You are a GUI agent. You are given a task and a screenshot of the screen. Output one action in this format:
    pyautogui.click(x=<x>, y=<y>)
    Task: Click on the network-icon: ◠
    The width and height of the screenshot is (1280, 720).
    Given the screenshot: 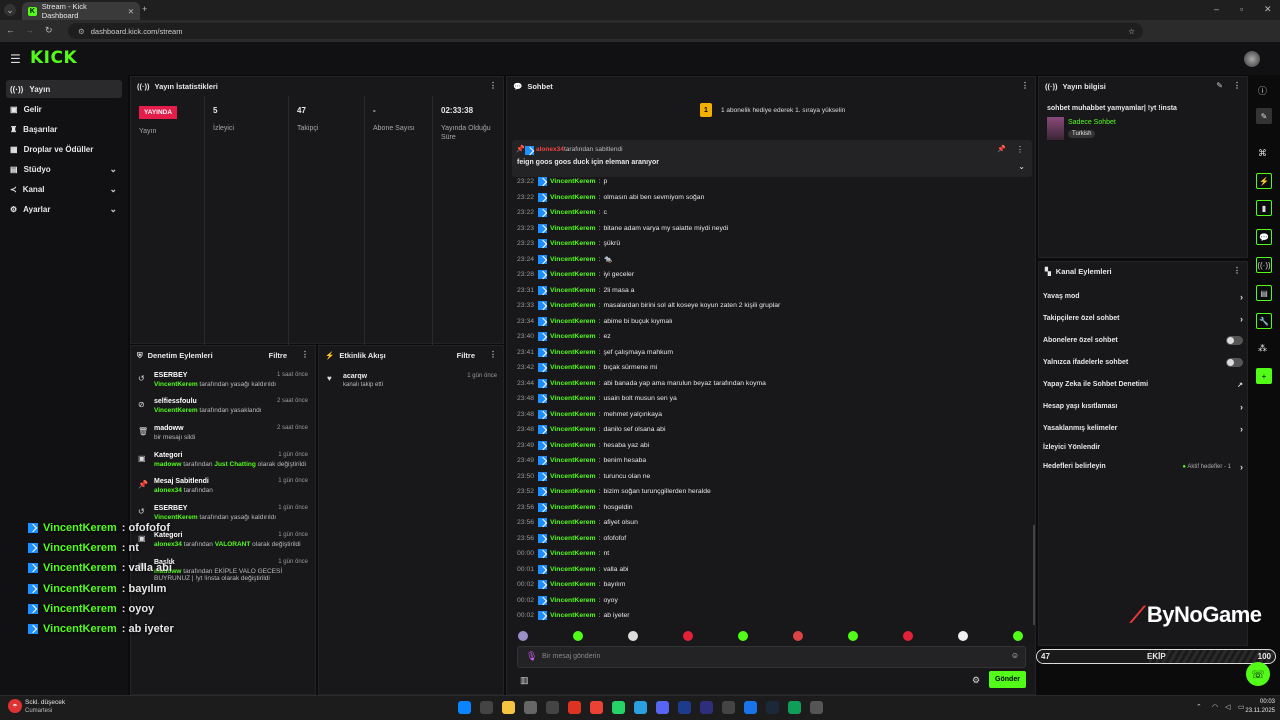 What is the action you would take?
    pyautogui.click(x=1215, y=707)
    